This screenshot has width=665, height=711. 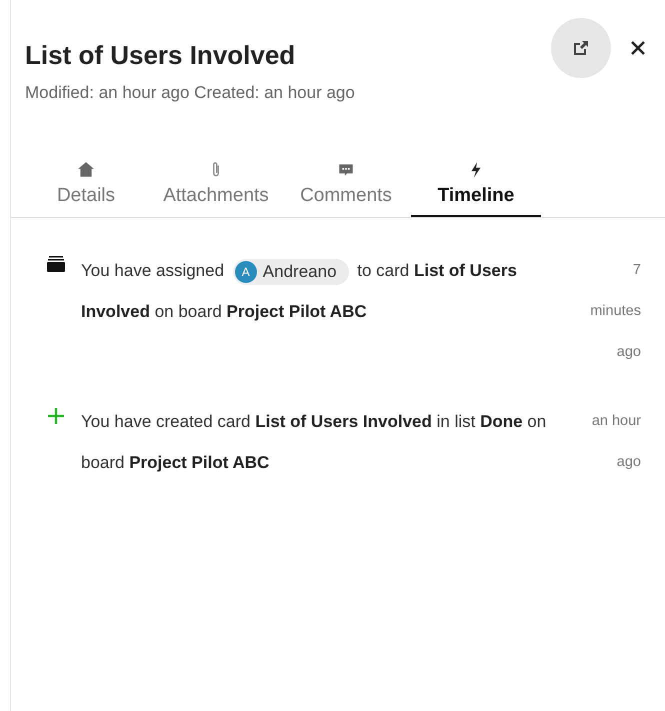 I want to click on tab: Details, so click(x=86, y=189).